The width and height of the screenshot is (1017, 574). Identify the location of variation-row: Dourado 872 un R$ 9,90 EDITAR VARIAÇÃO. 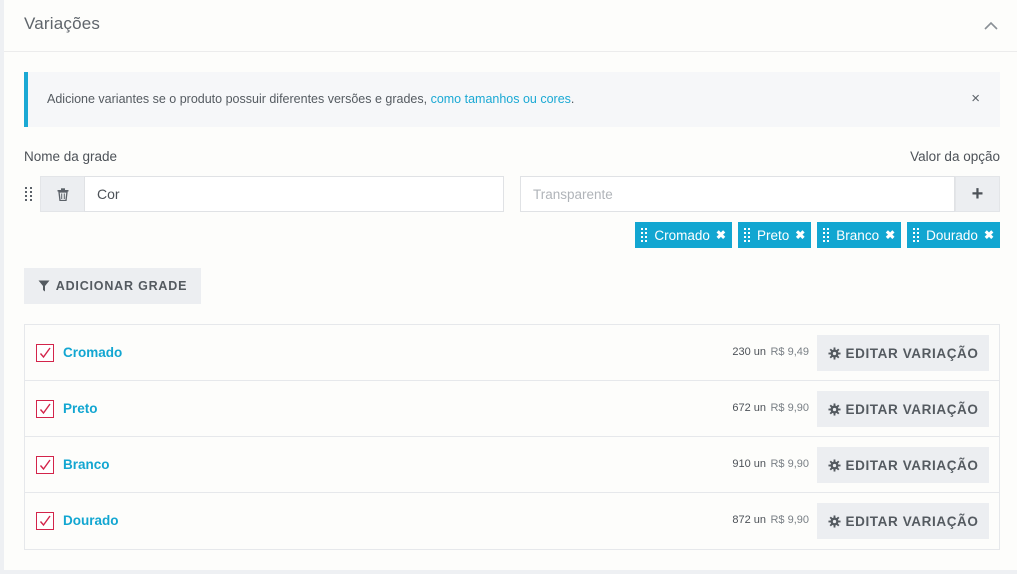
(512, 521).